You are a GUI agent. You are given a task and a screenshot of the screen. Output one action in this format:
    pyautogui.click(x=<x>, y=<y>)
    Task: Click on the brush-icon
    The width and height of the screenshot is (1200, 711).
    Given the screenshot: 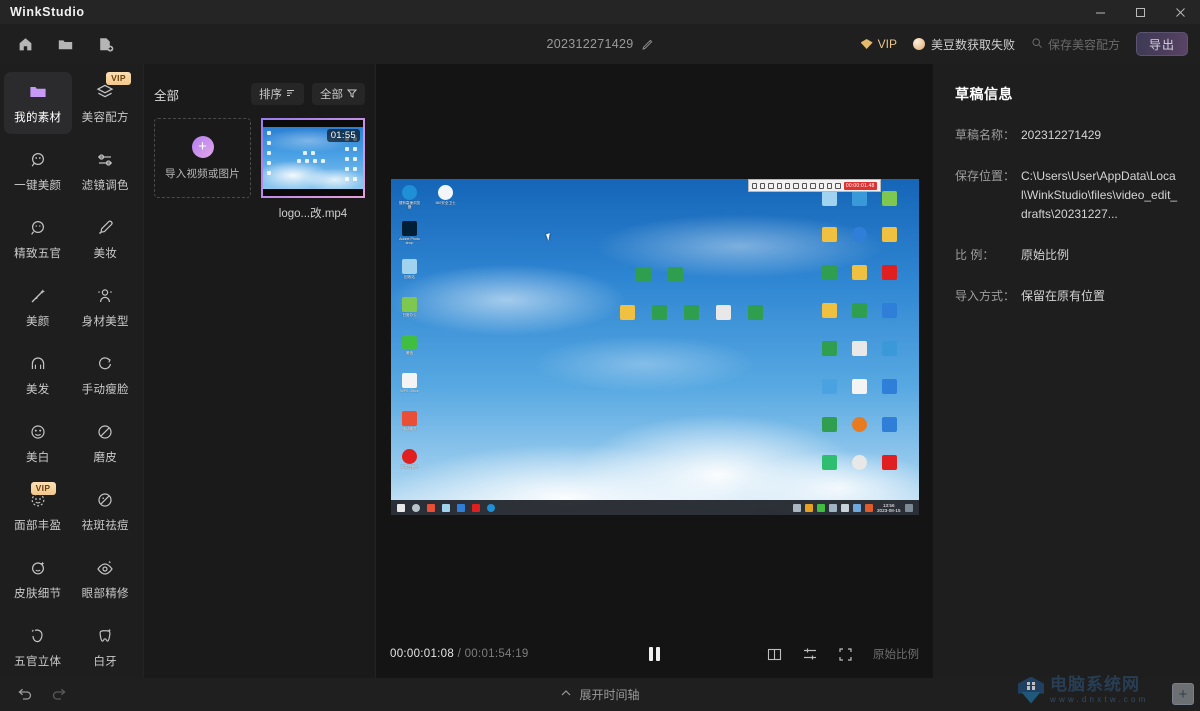 What is the action you would take?
    pyautogui.click(x=105, y=228)
    